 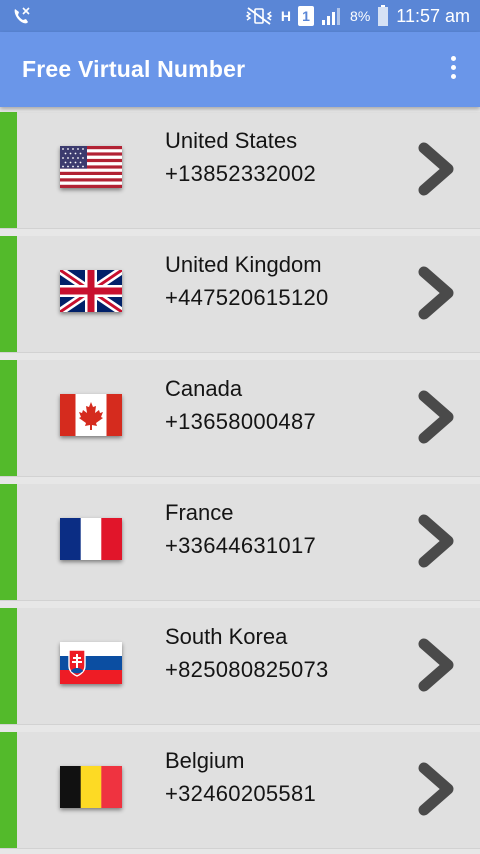 I want to click on app-title: Free Virtual Number, so click(x=134, y=69).